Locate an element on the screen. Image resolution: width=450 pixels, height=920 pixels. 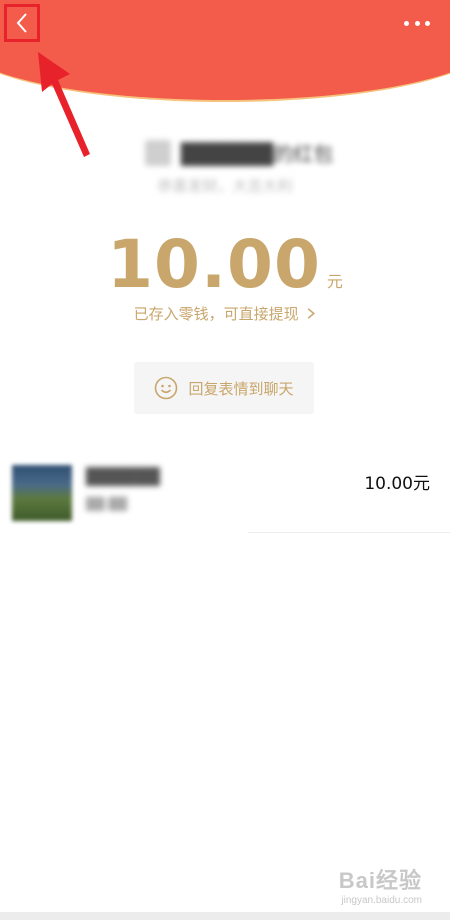
reply-sticker-button: 回复表情到聊天 is located at coordinates (224, 388).